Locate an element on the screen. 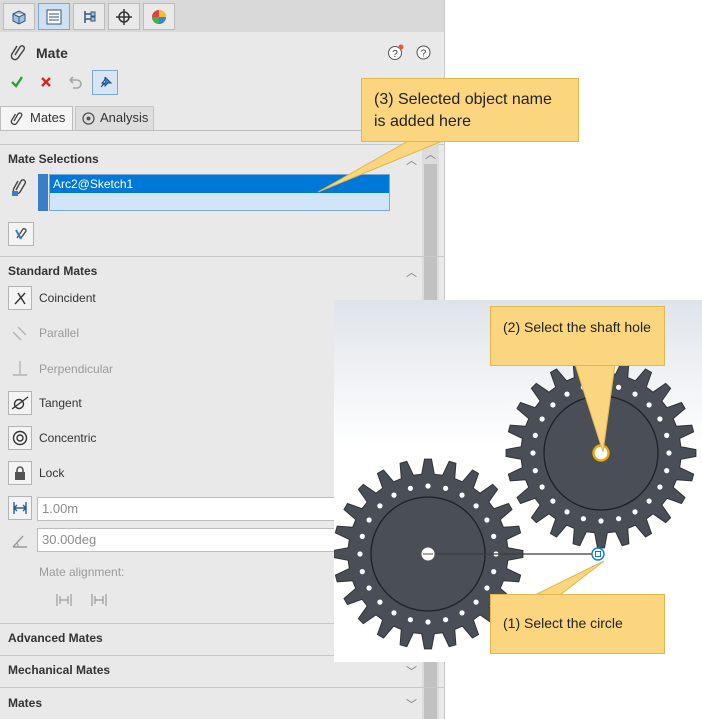 Image resolution: width=702 pixels, height=719 pixels. callout-selected-object-name: (3) Selected object name is added here is located at coordinates (470, 110).